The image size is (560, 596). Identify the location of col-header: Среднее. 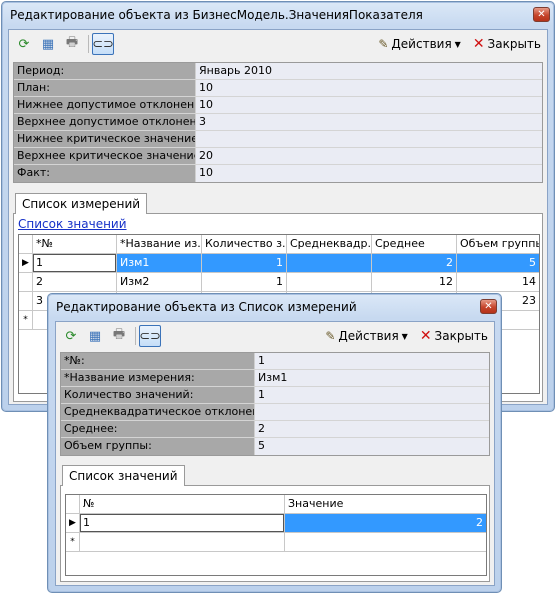
(414, 244).